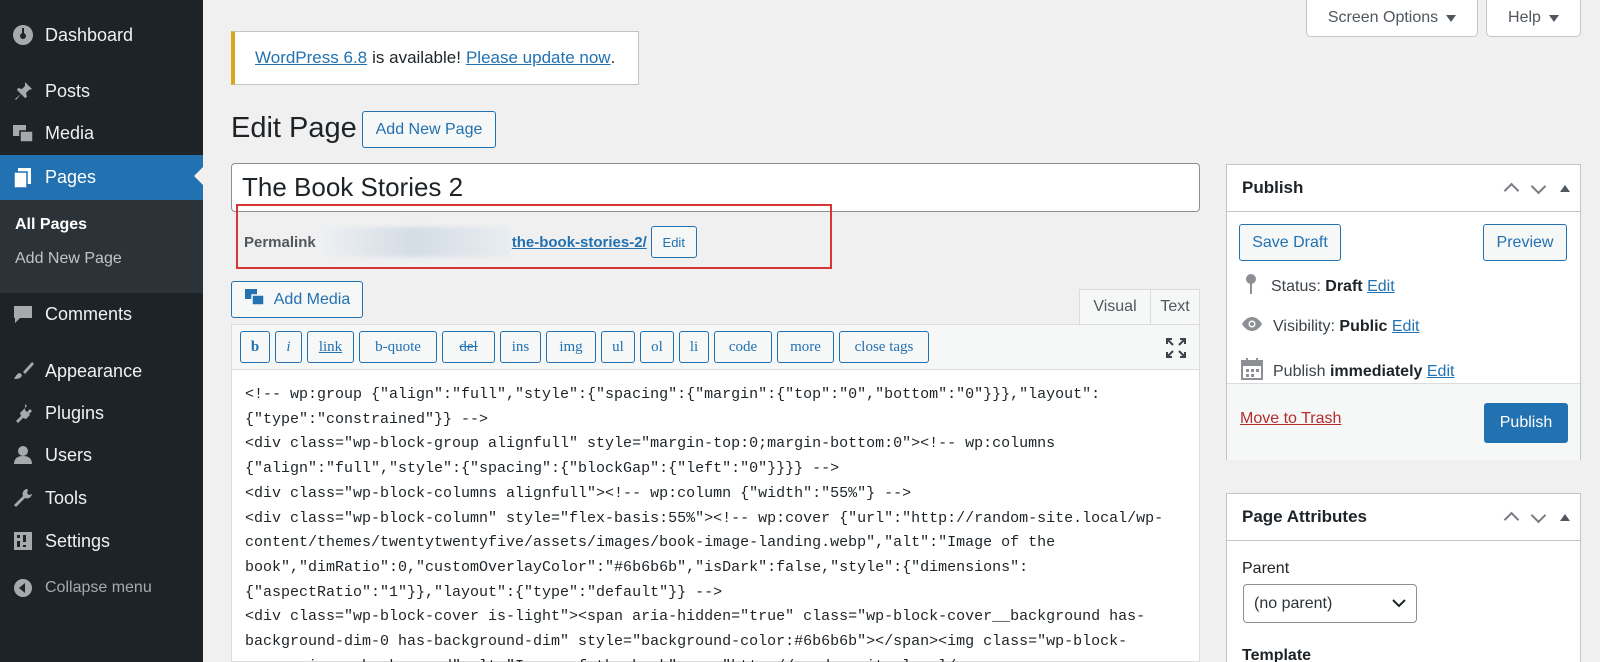  What do you see at coordinates (23, 541) in the screenshot?
I see `settings-icon` at bounding box center [23, 541].